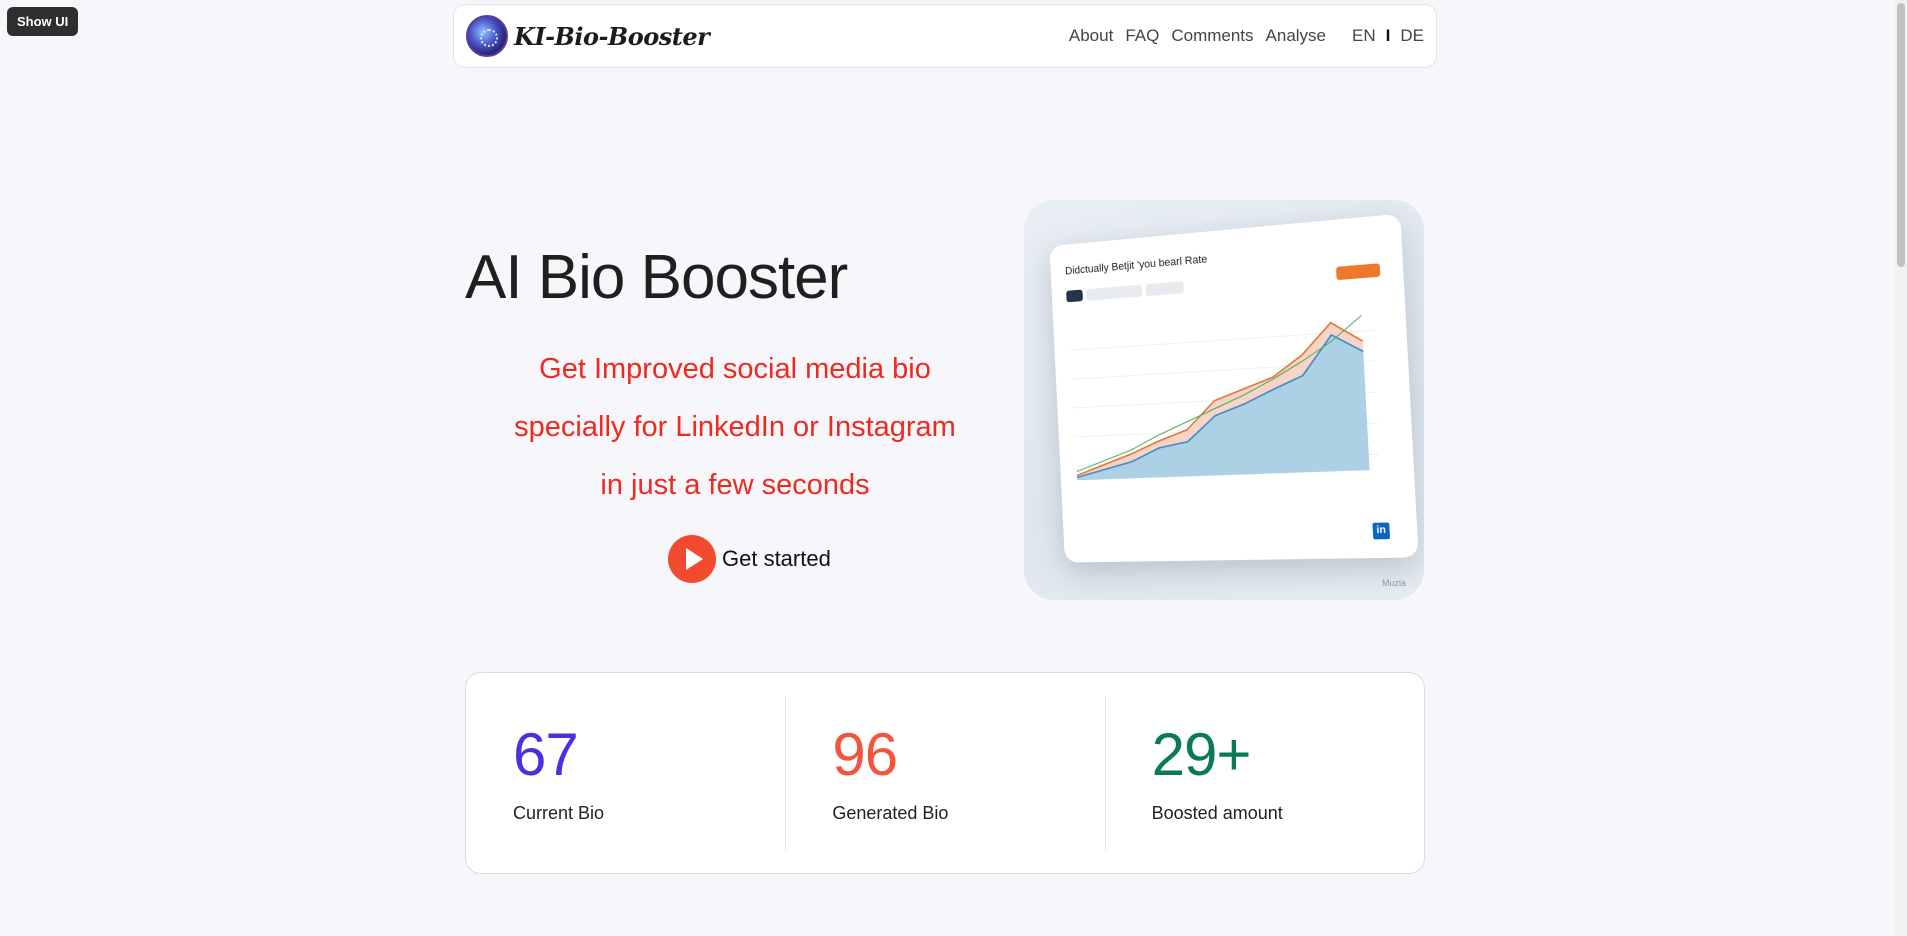 The height and width of the screenshot is (936, 1907). What do you see at coordinates (1364, 36) in the screenshot?
I see `lang-en: EN` at bounding box center [1364, 36].